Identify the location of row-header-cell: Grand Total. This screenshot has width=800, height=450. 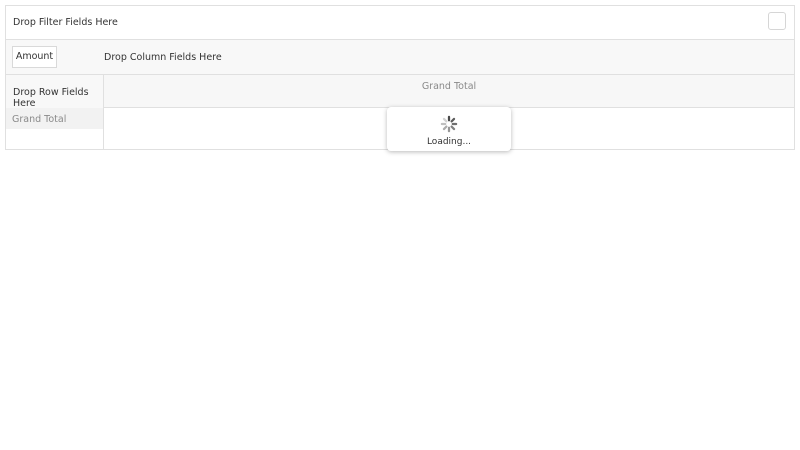
(55, 118).